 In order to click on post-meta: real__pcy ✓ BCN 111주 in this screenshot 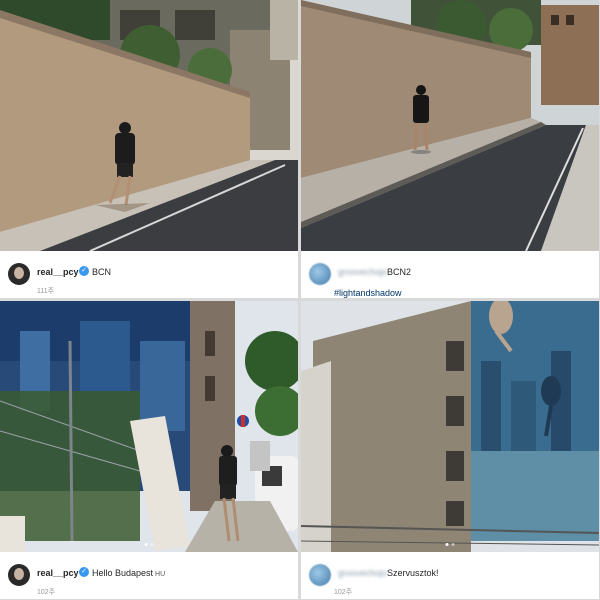, I will do `click(149, 274)`.